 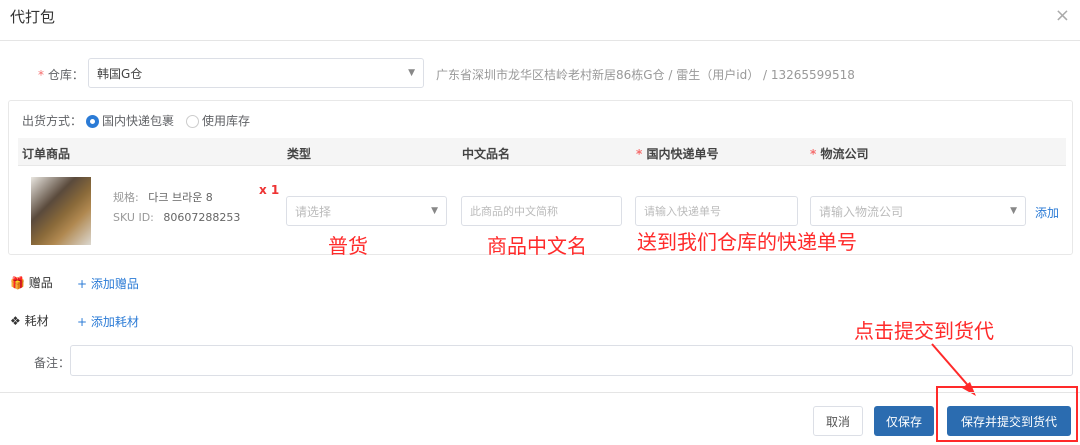 What do you see at coordinates (904, 421) in the screenshot?
I see `save-button: 仅保存` at bounding box center [904, 421].